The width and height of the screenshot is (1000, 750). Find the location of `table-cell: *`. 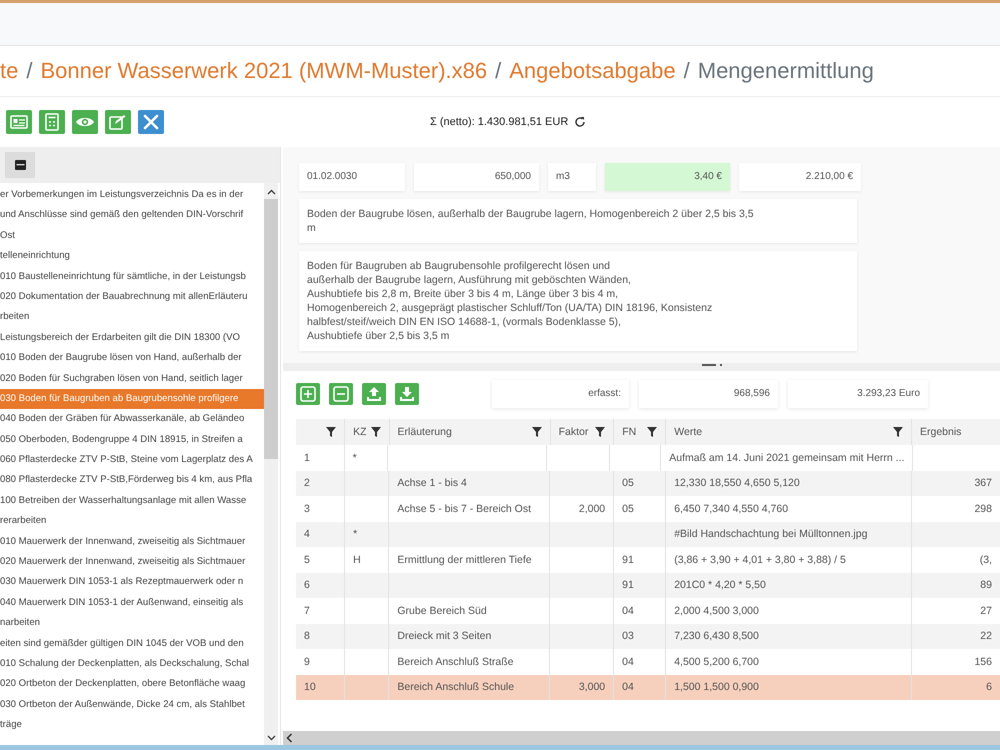

table-cell: * is located at coordinates (355, 534).